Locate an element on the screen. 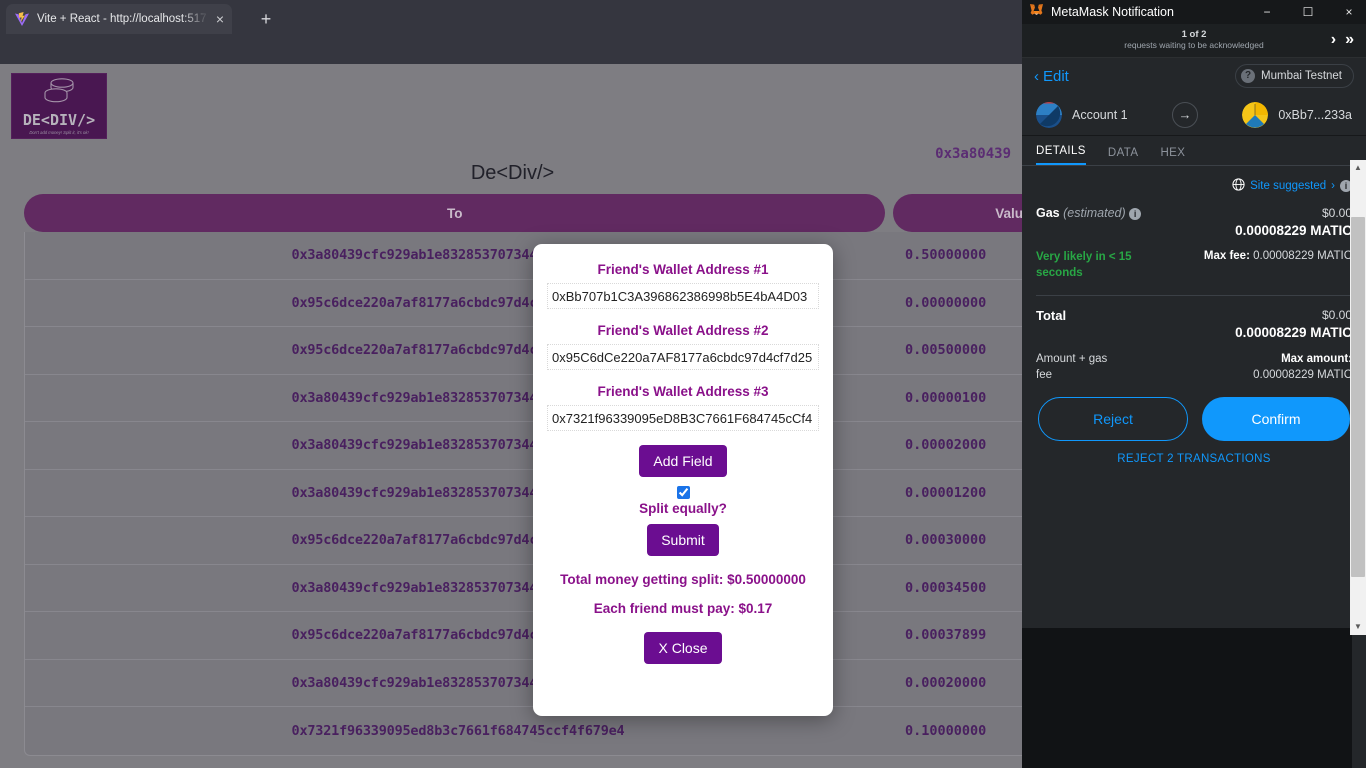  tab-data: DATA is located at coordinates (1123, 156).